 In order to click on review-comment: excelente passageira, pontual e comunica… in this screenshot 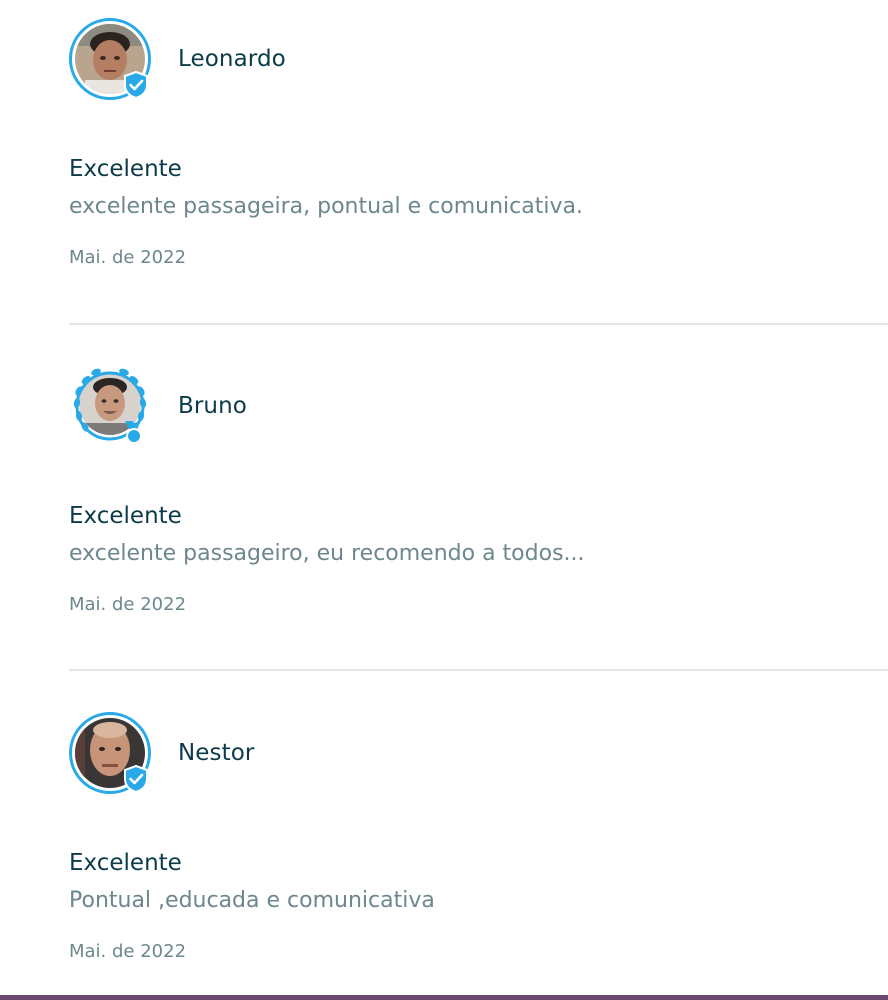, I will do `click(326, 206)`.